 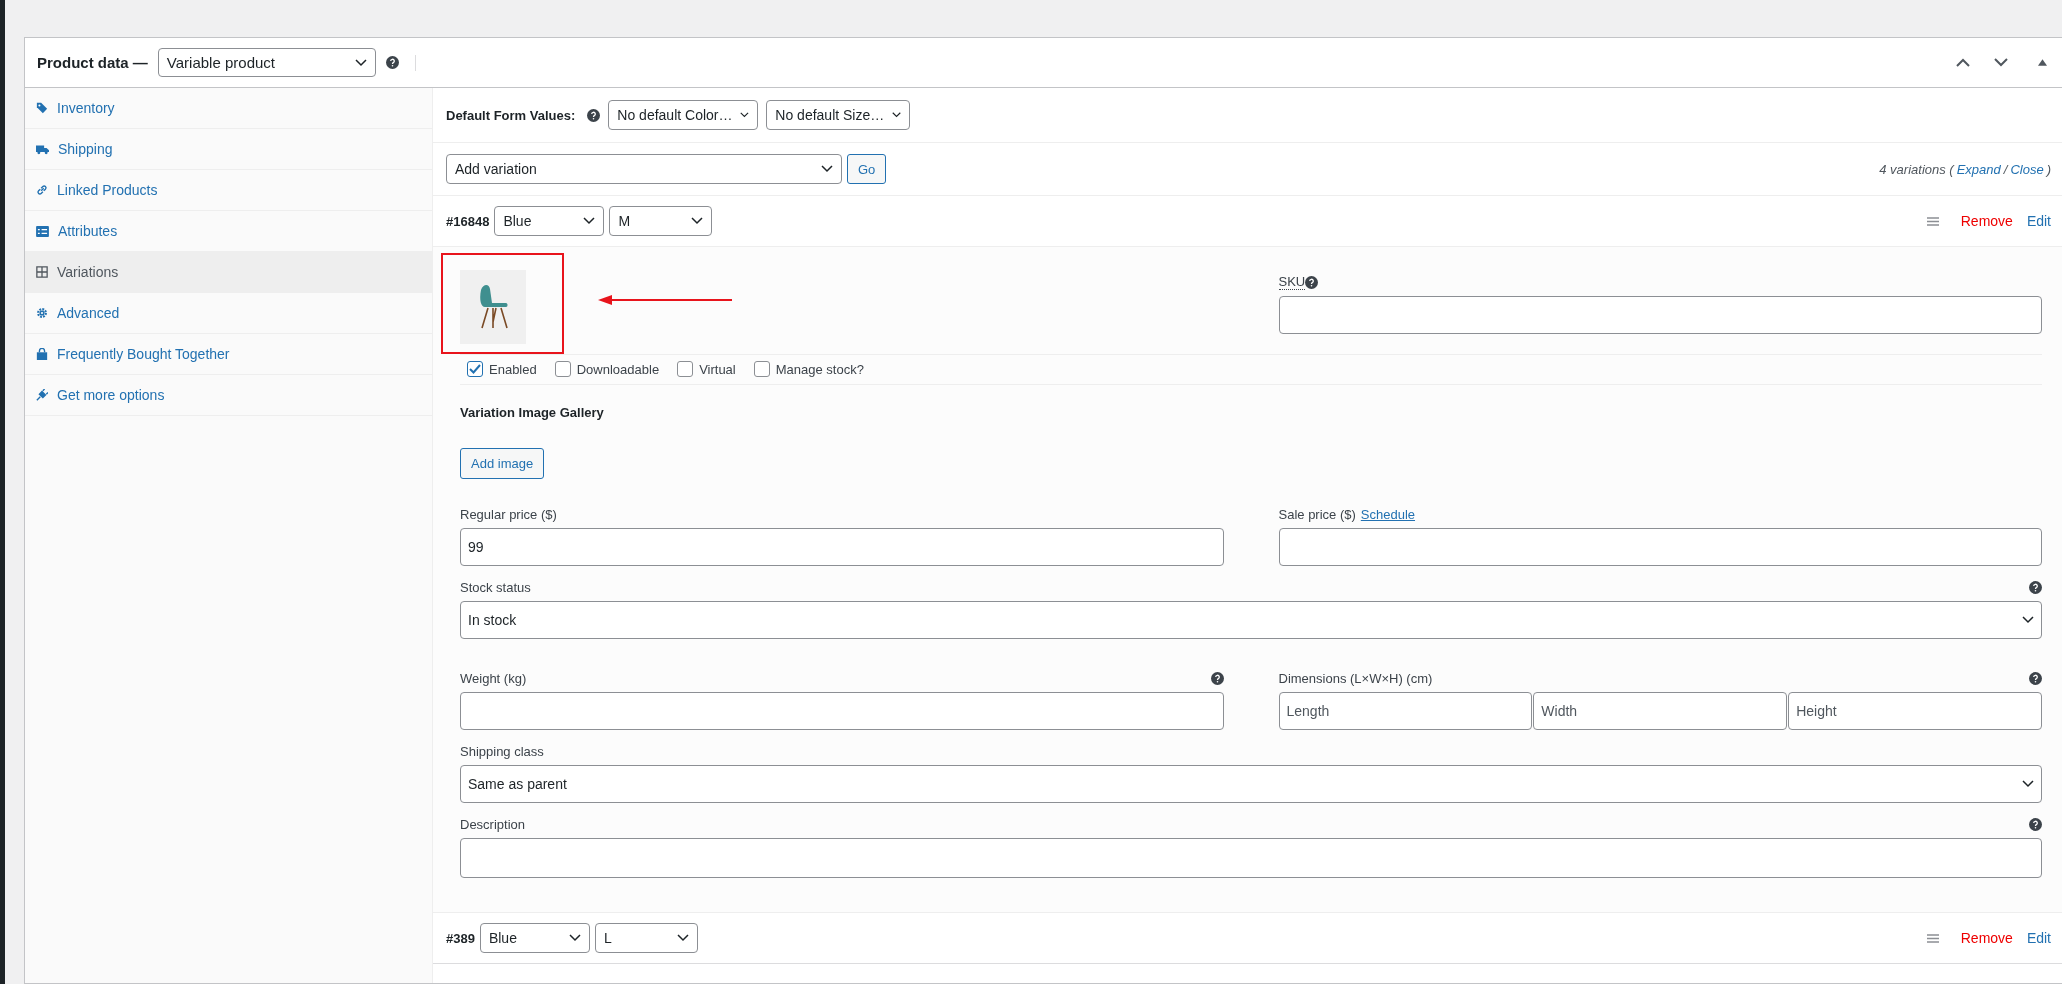 What do you see at coordinates (2027, 169) in the screenshot?
I see `summary-link: Close` at bounding box center [2027, 169].